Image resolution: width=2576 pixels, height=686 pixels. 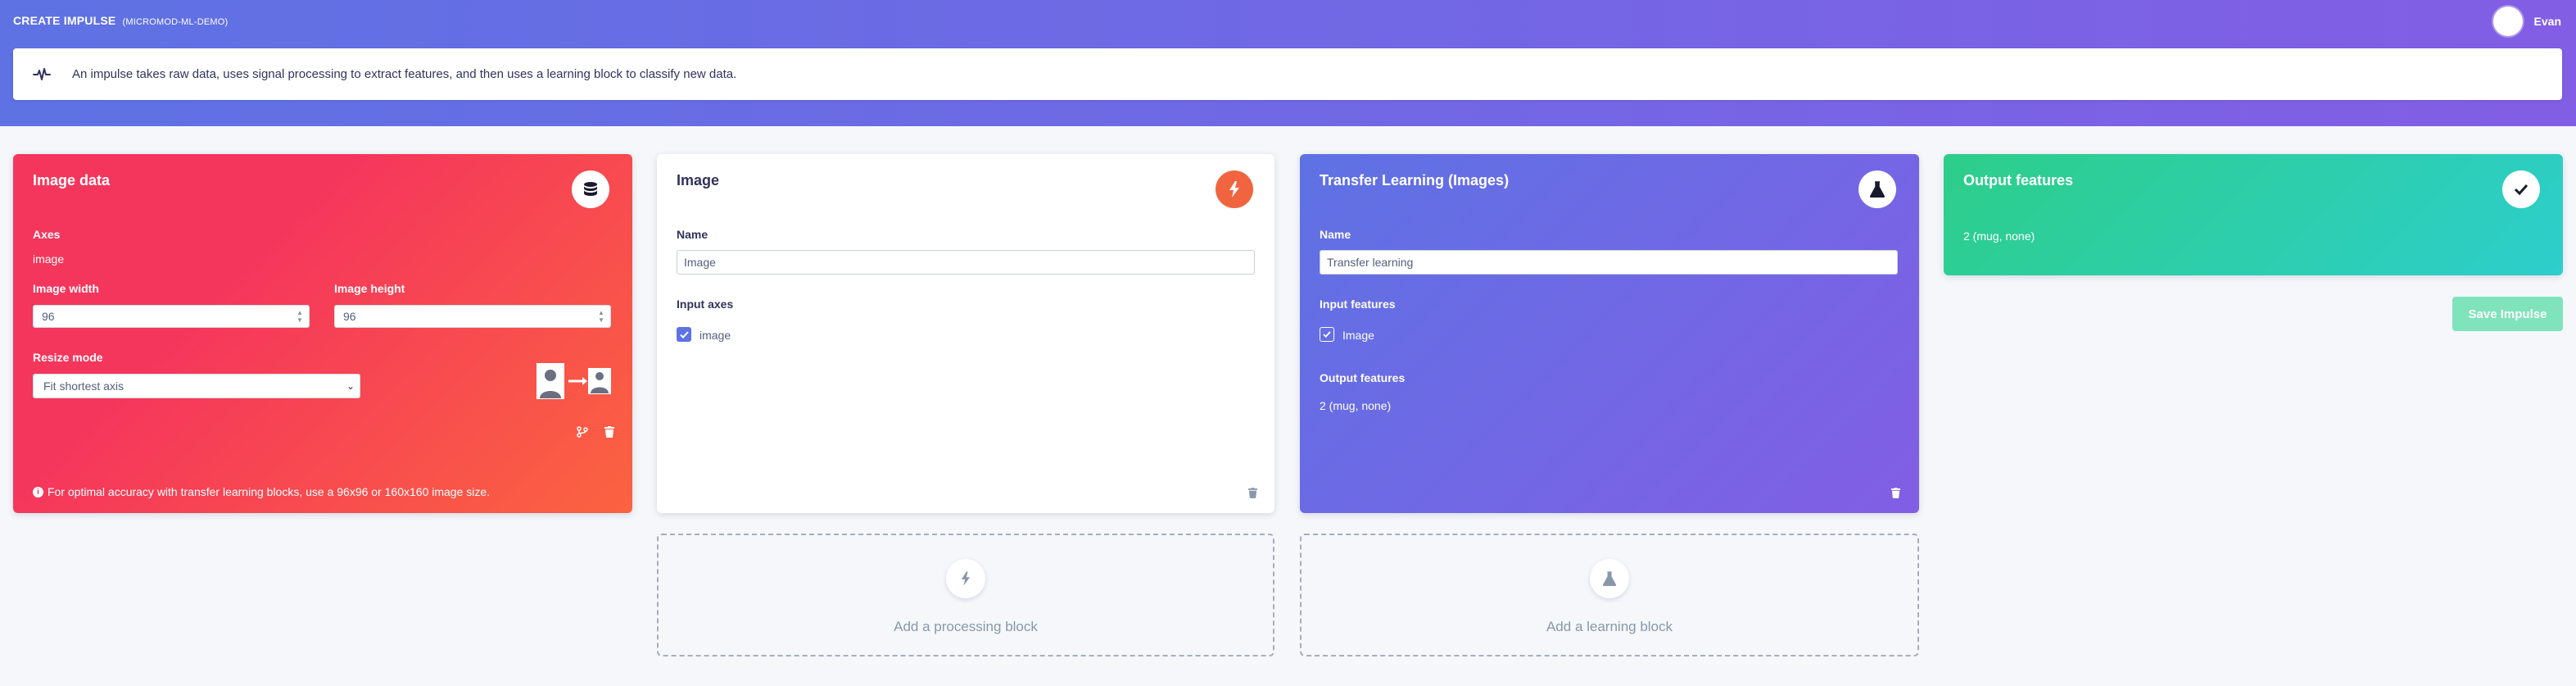 I want to click on output-features-label: Output features, so click(x=1363, y=378).